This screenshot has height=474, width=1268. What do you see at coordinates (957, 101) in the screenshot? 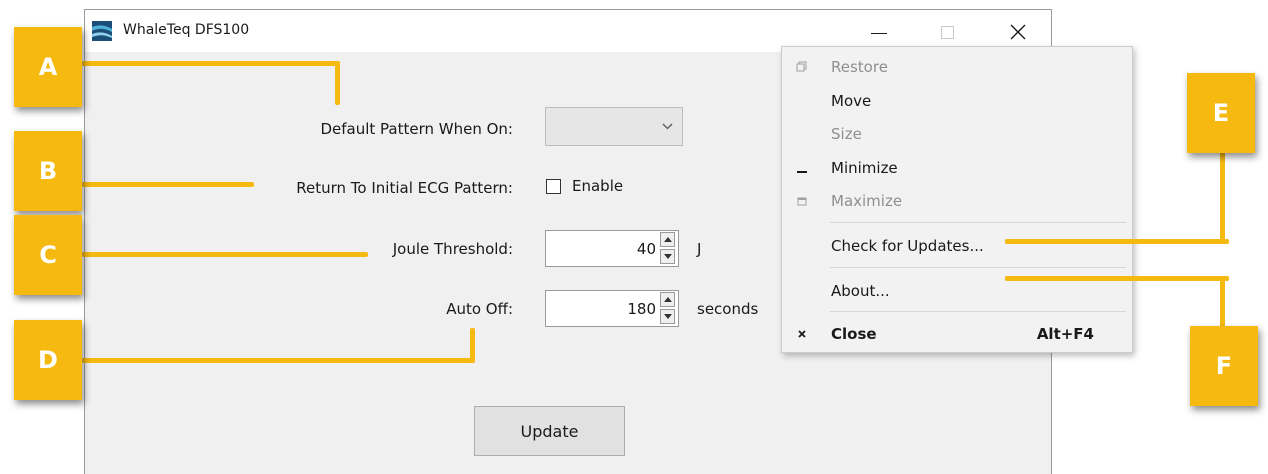
I see `menu-item-move: Move` at bounding box center [957, 101].